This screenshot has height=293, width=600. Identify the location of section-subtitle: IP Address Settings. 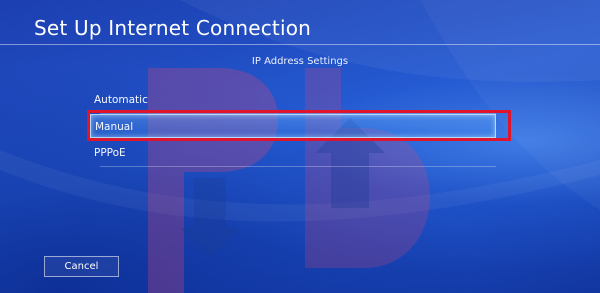
(300, 61).